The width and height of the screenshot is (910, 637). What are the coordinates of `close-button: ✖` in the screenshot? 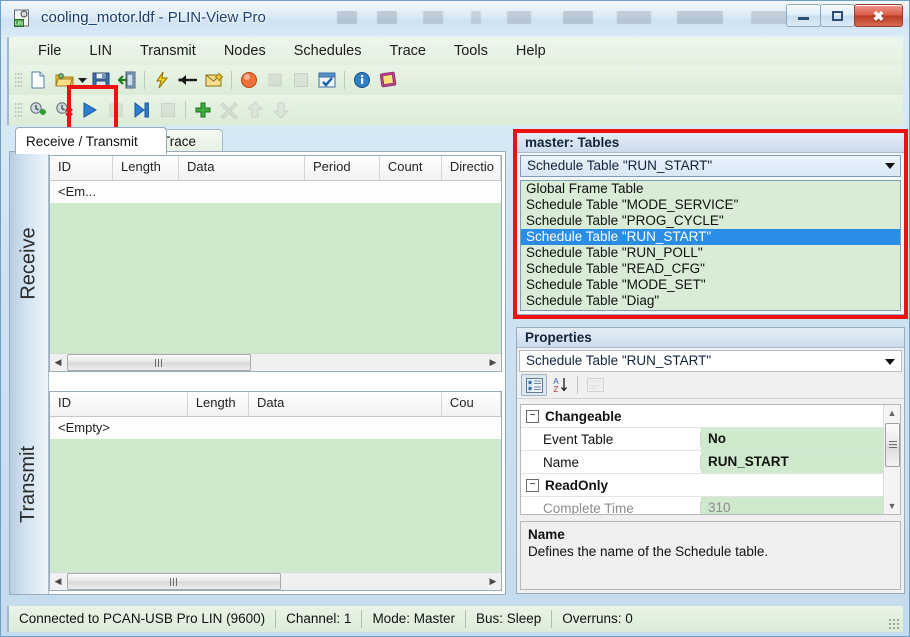 It's located at (878, 15).